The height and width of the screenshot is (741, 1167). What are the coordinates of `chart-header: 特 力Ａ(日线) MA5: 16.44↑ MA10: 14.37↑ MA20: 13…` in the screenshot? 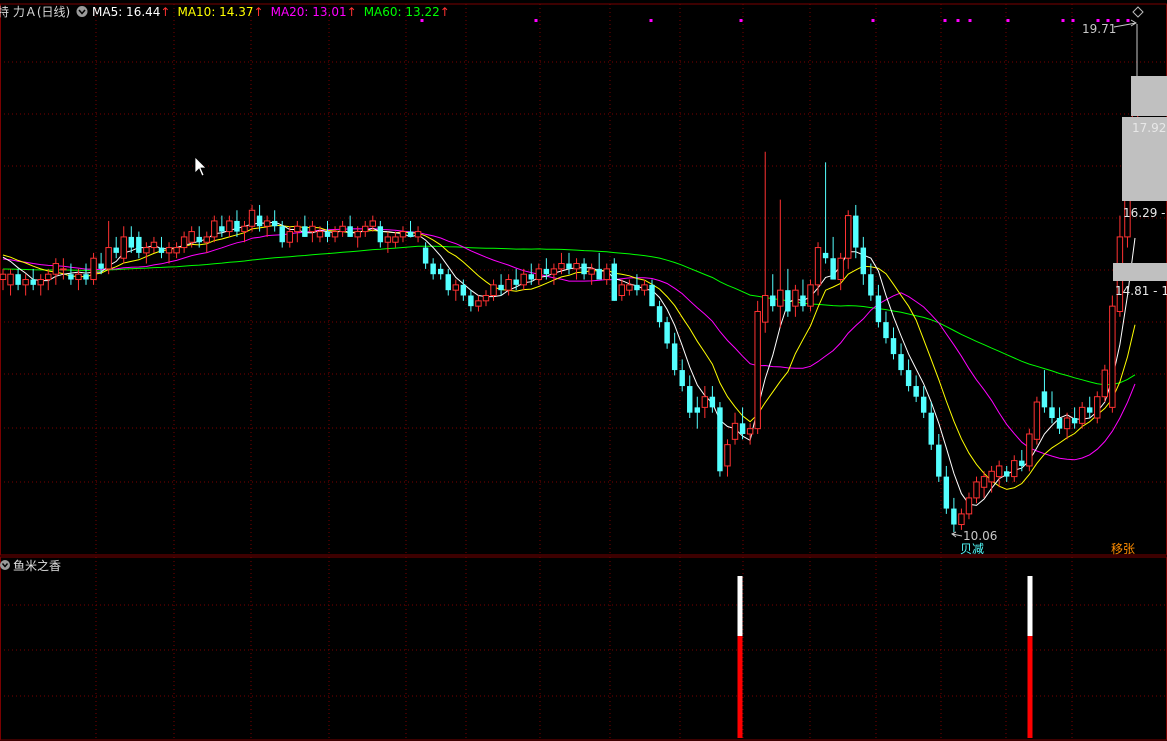 It's located at (225, 11).